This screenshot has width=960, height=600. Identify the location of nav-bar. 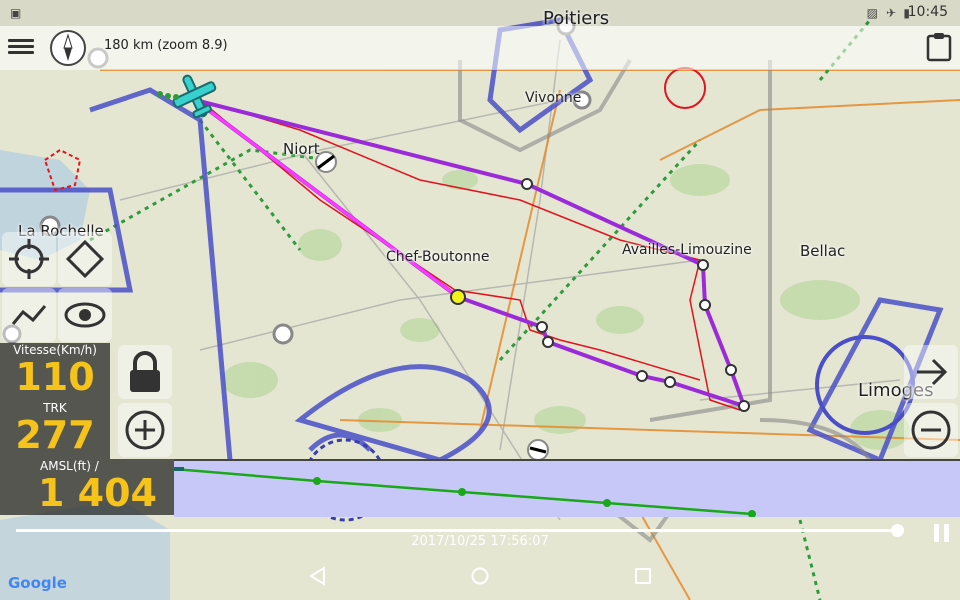
(480, 574).